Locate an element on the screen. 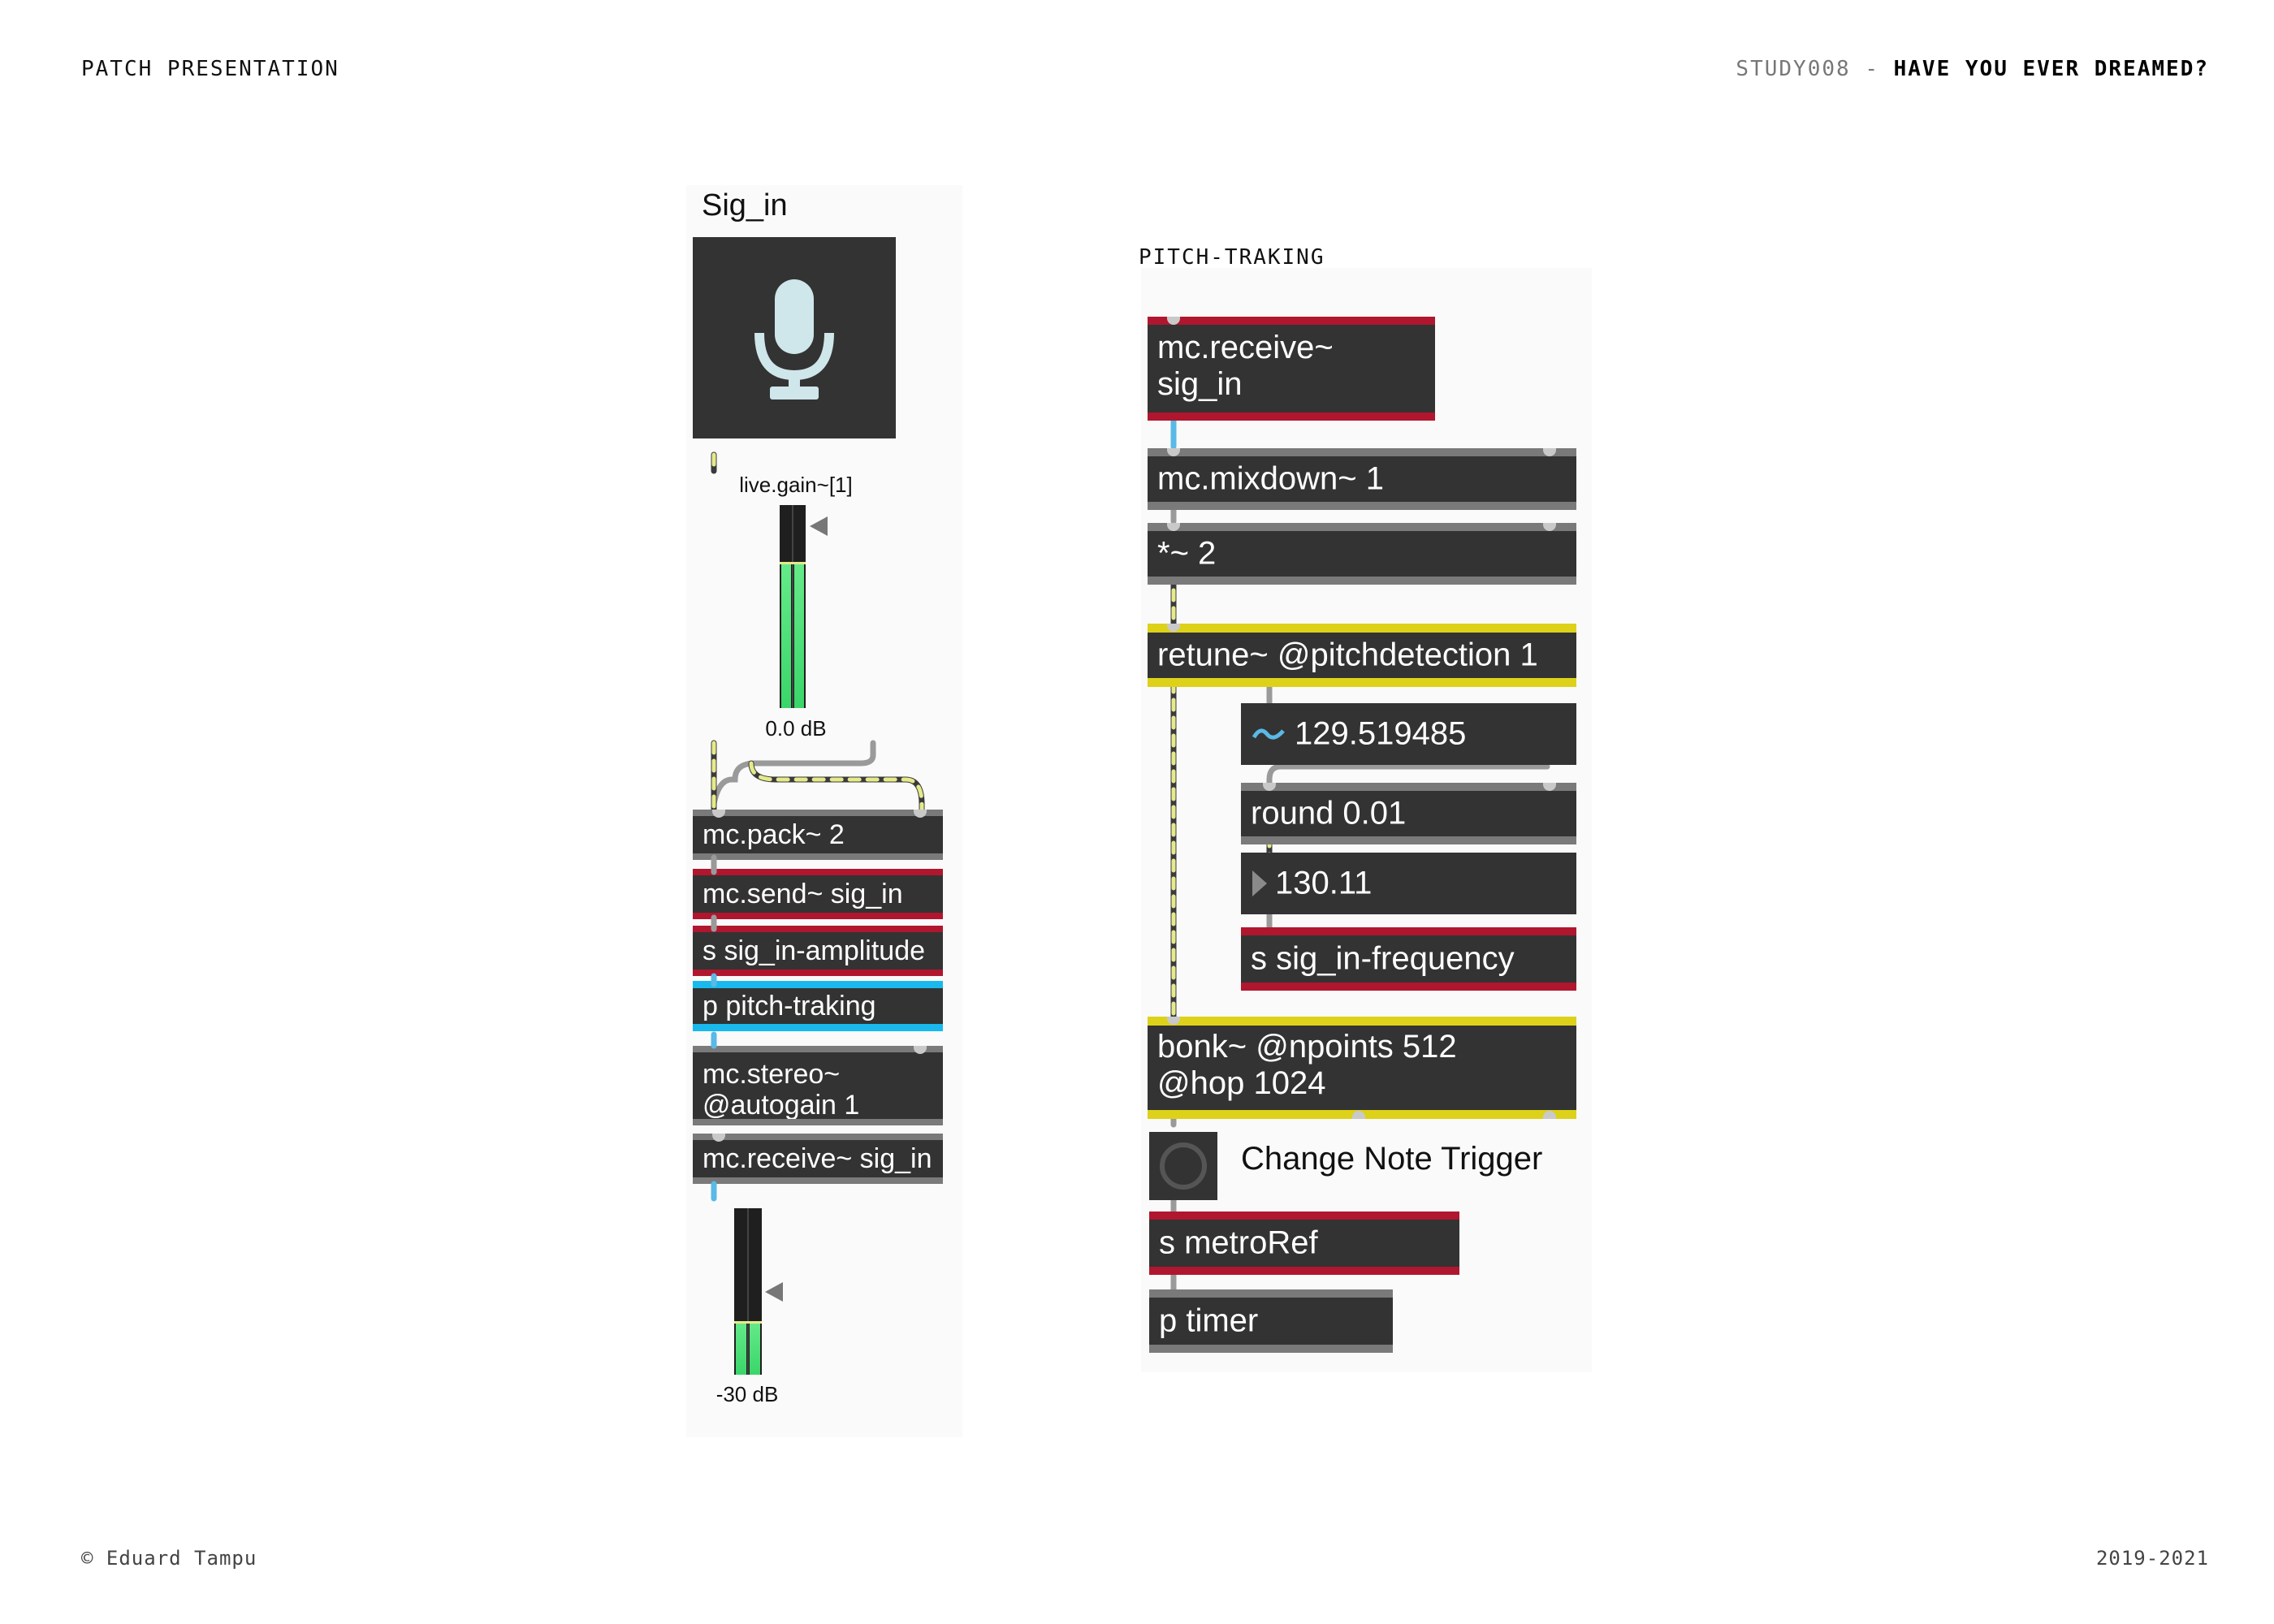 This screenshot has width=2274, height=1624. retune-object: retune~ @pitchdetection 1 is located at coordinates (1362, 656).